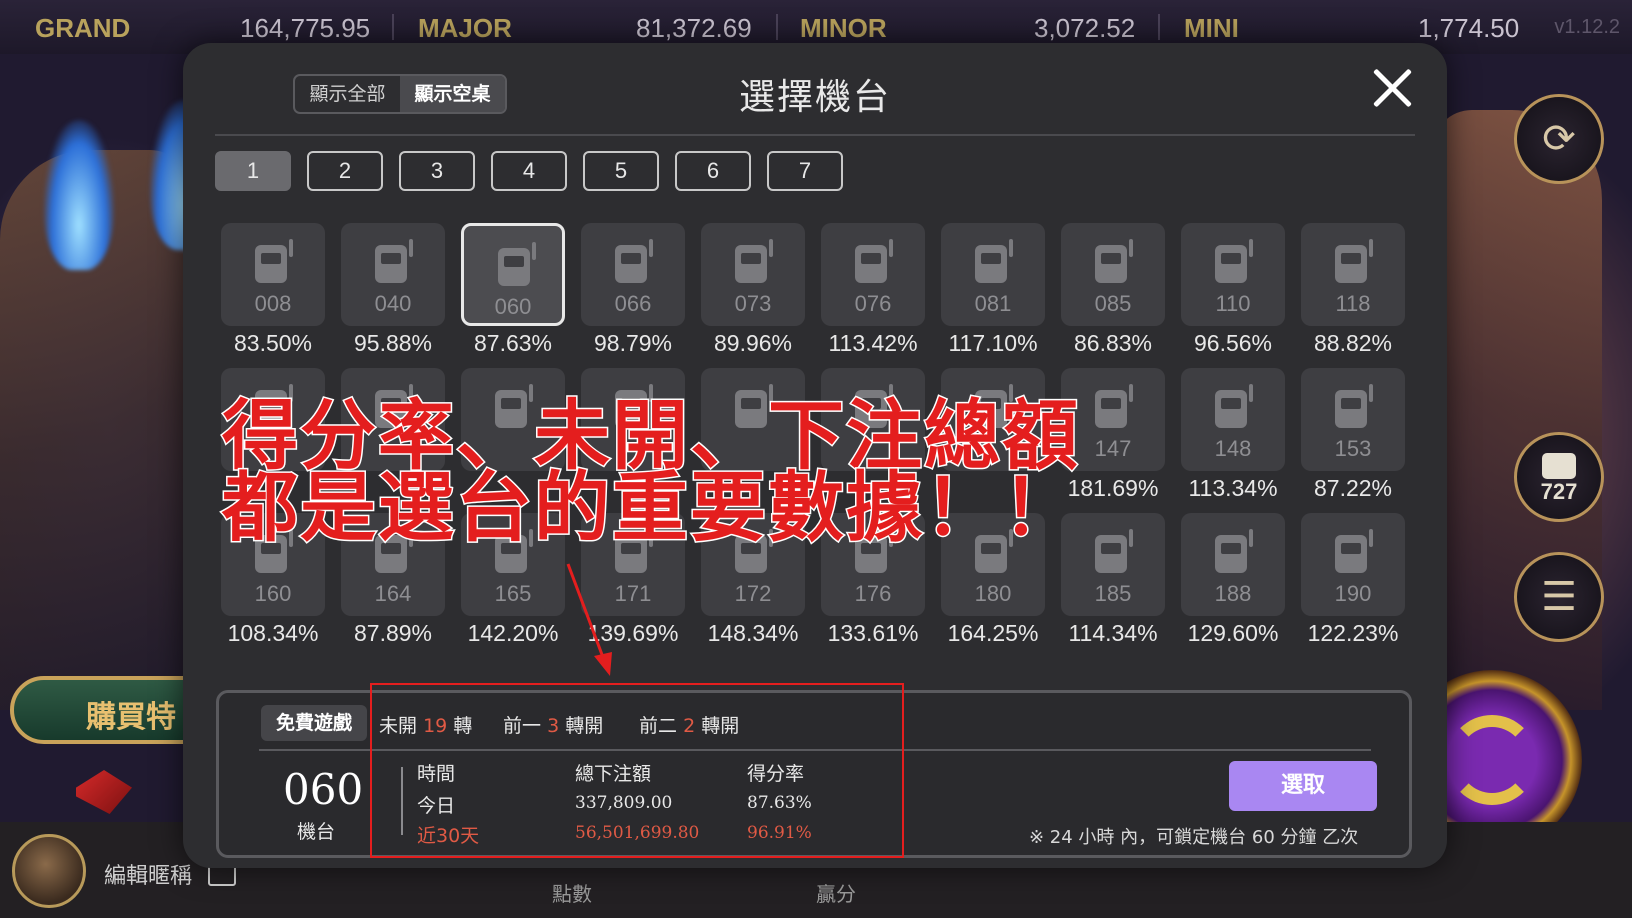 This screenshot has width=1632, height=918. Describe the element at coordinates (1113, 593) in the screenshot. I see `machine-number: 185` at that location.